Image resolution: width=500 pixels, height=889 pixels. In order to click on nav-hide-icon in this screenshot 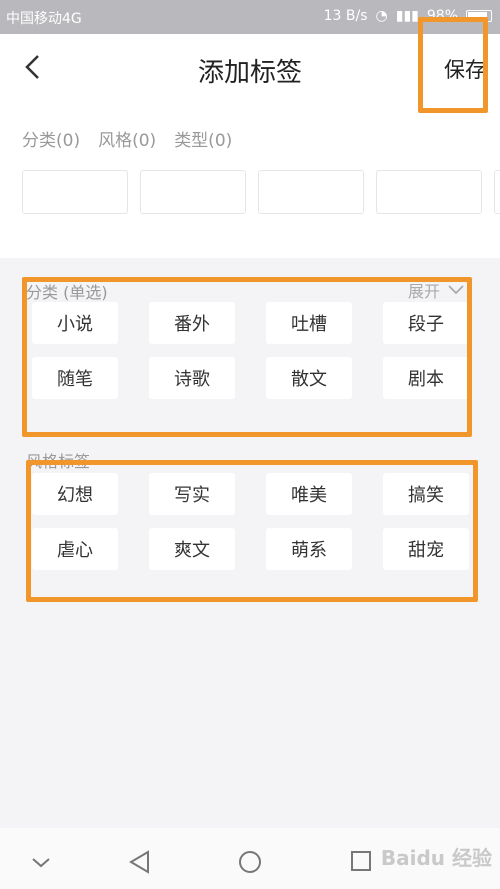, I will do `click(41, 863)`.